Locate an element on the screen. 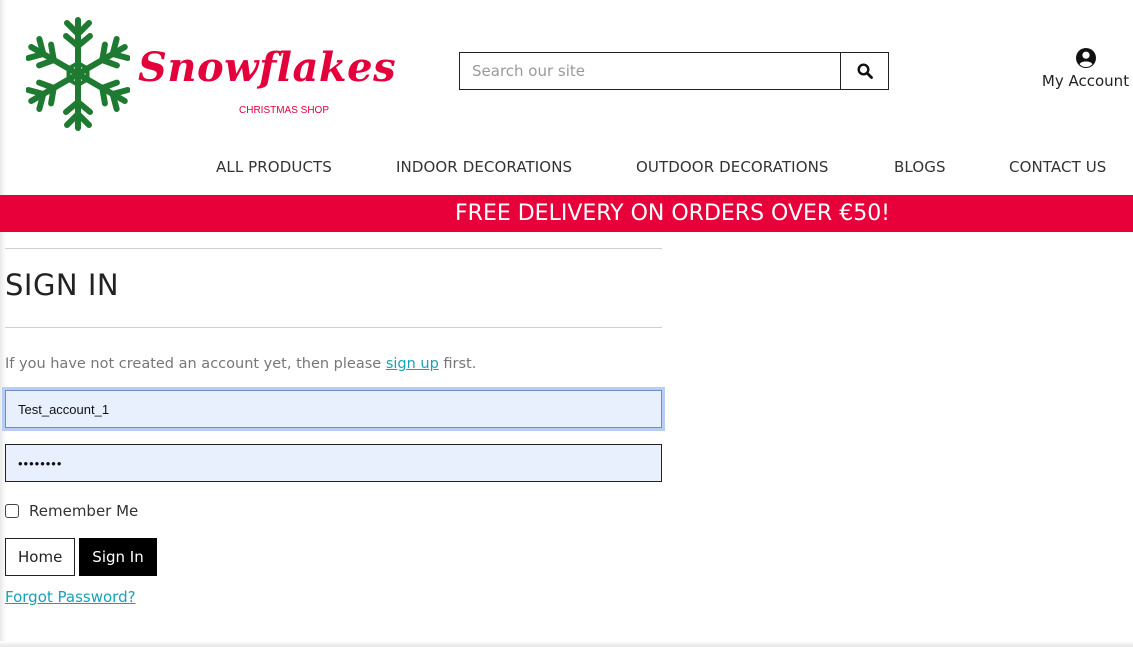 The image size is (1133, 647). nav-indoor-decorations: INDOOR DECORATIONS is located at coordinates (484, 167).